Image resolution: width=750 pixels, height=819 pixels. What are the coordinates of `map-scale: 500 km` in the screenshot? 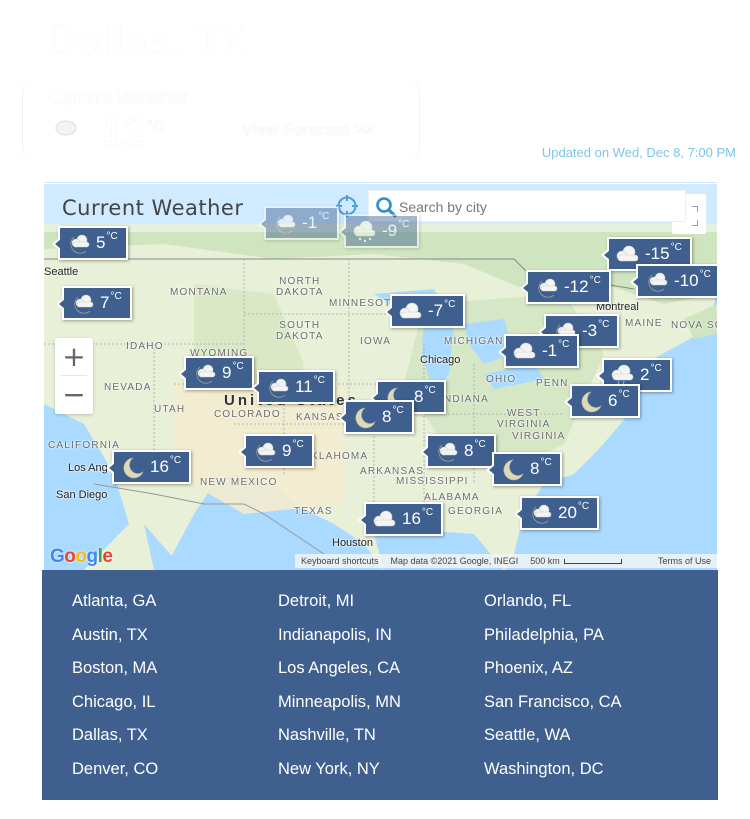 It's located at (576, 561).